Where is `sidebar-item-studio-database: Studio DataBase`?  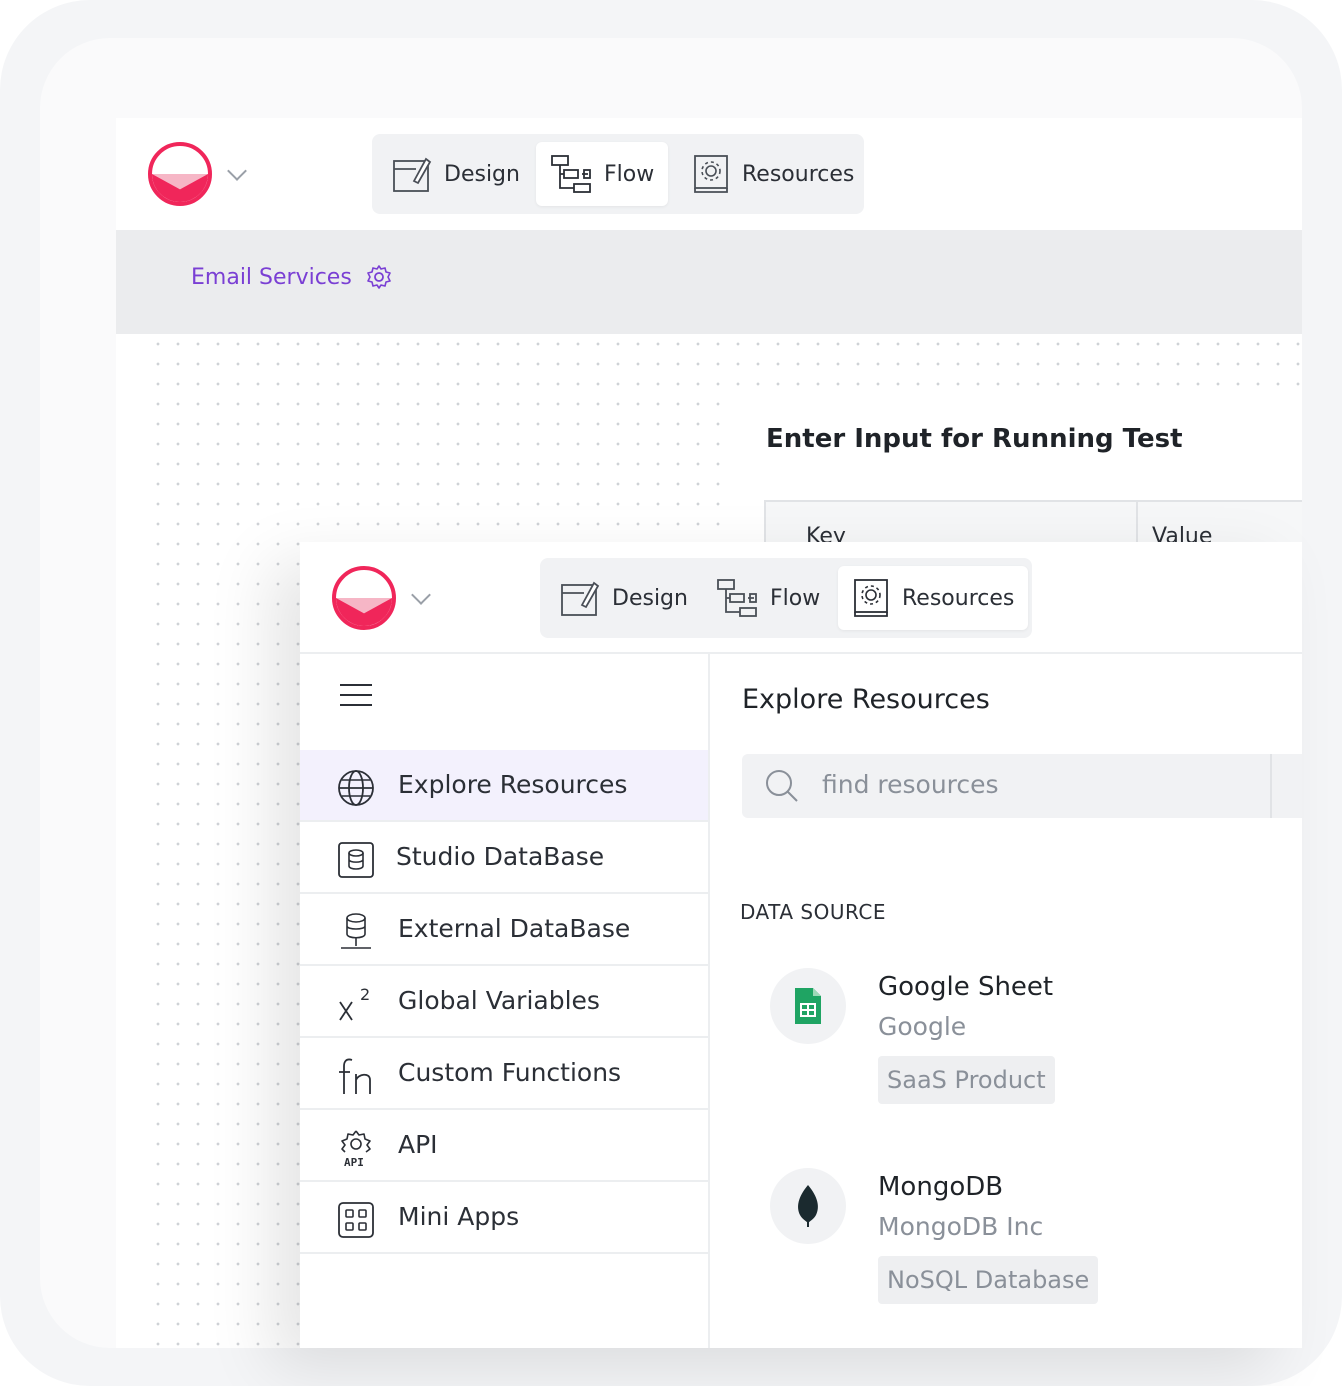
sidebar-item-studio-database: Studio DataBase is located at coordinates (504, 858).